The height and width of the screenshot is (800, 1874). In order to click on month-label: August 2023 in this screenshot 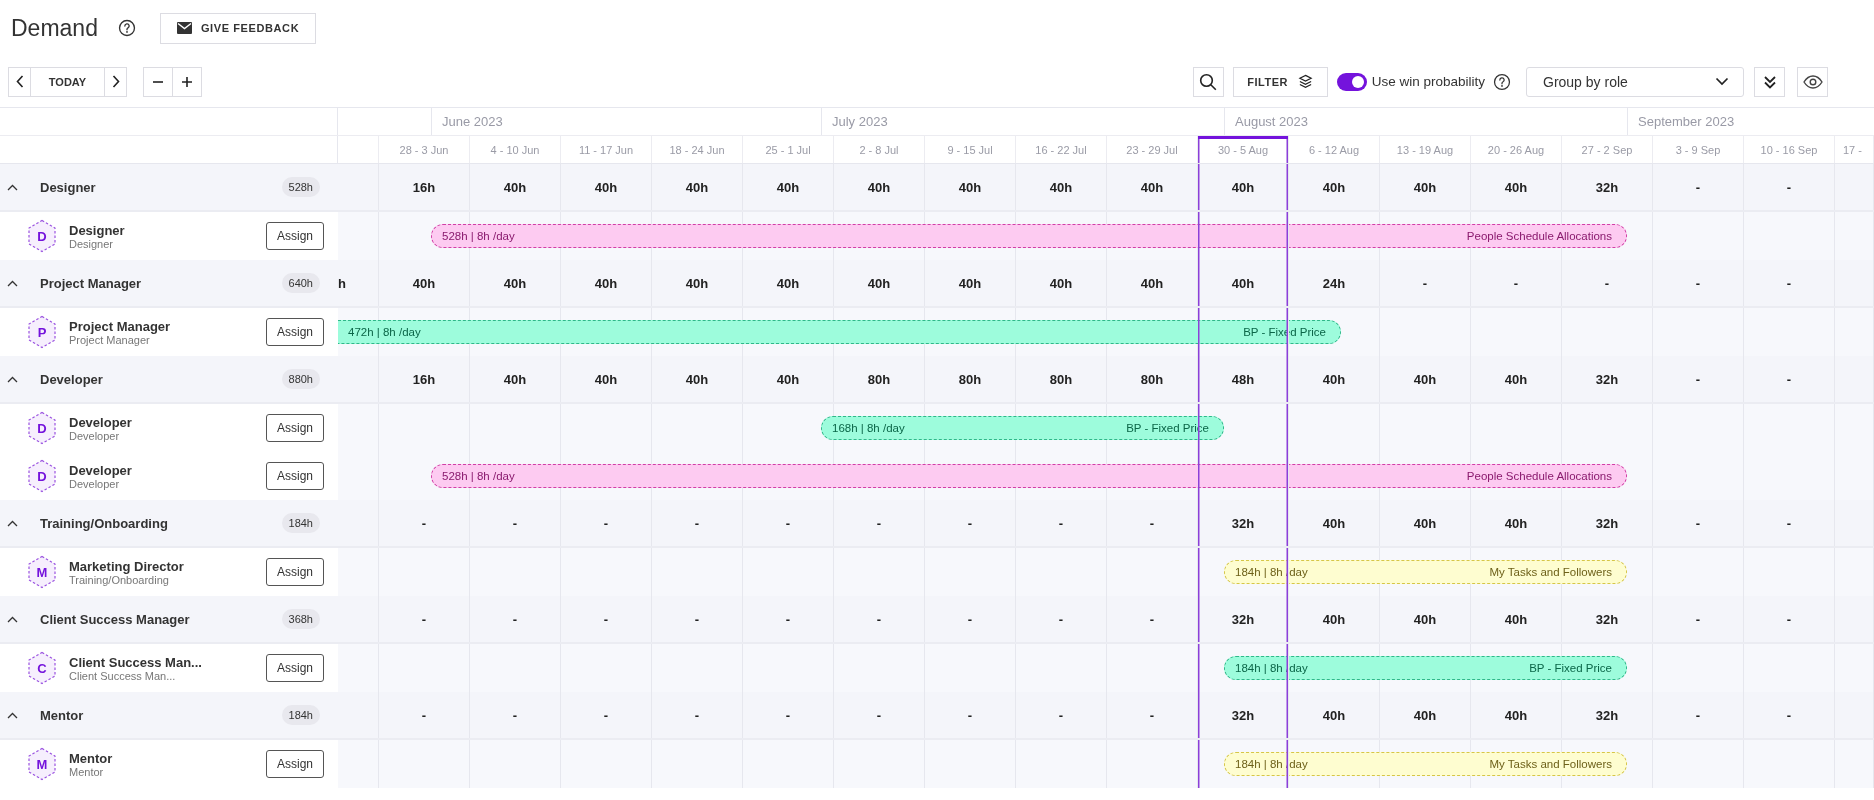, I will do `click(1271, 121)`.